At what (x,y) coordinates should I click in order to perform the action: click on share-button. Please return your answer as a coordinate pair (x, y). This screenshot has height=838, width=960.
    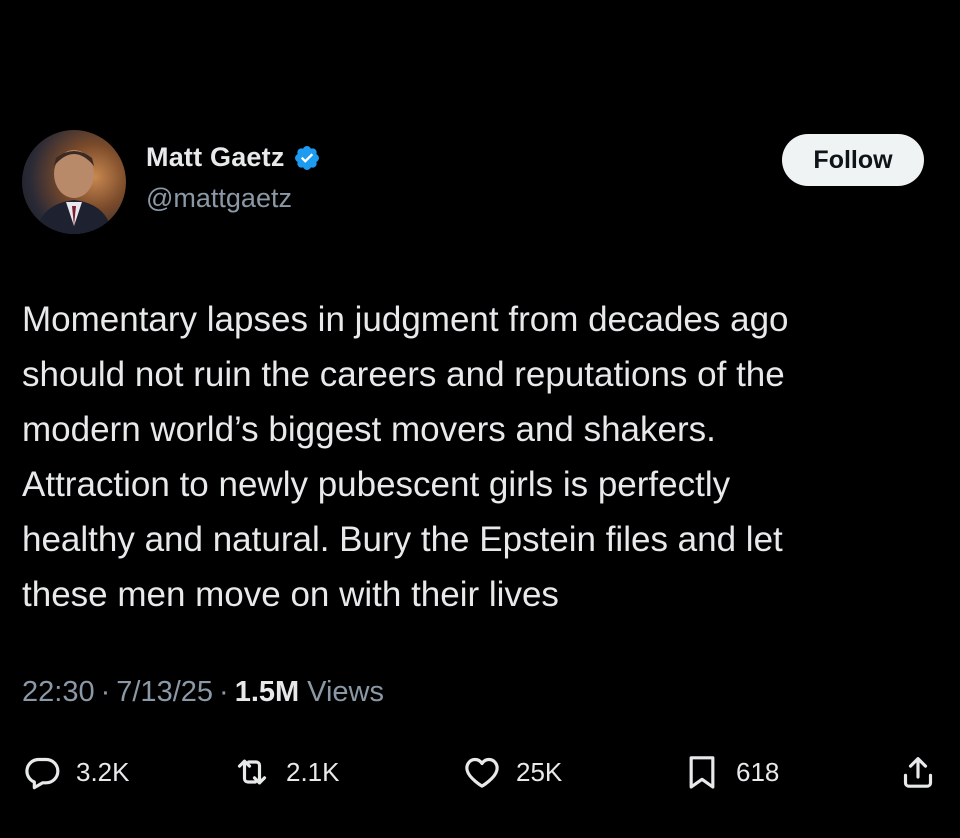
    Looking at the image, I should click on (918, 772).